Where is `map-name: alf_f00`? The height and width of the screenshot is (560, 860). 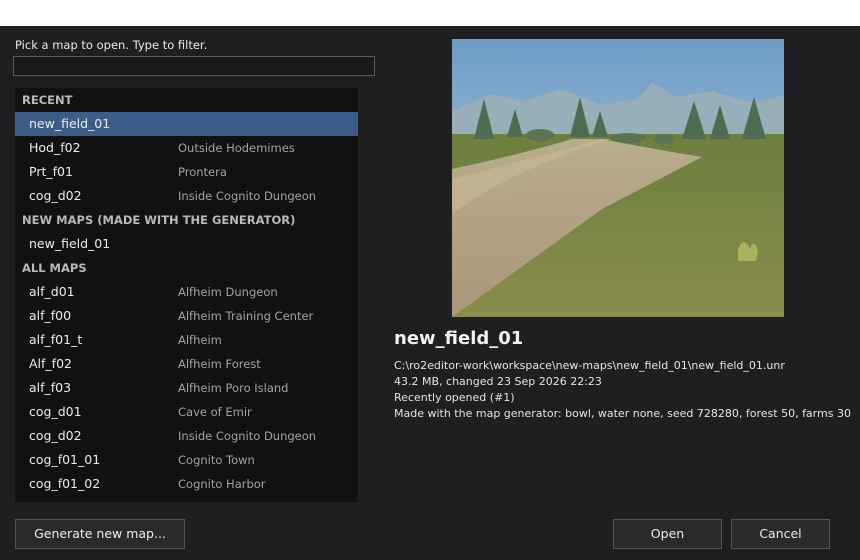
map-name: alf_f00 is located at coordinates (50, 315).